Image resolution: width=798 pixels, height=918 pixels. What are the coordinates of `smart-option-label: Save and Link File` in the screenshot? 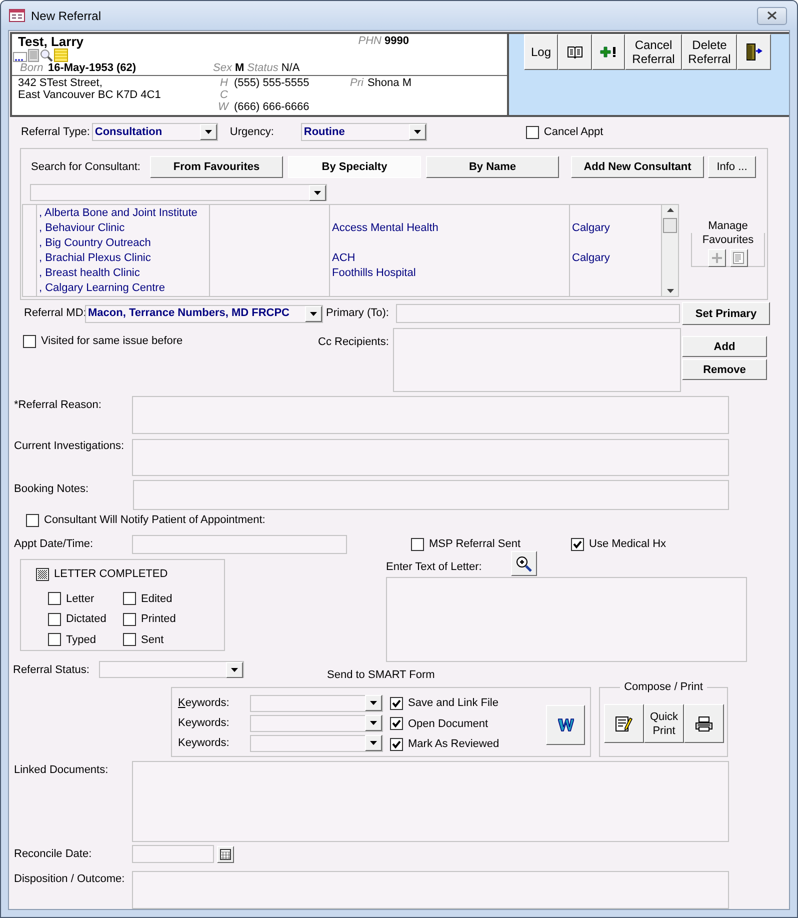 It's located at (453, 703).